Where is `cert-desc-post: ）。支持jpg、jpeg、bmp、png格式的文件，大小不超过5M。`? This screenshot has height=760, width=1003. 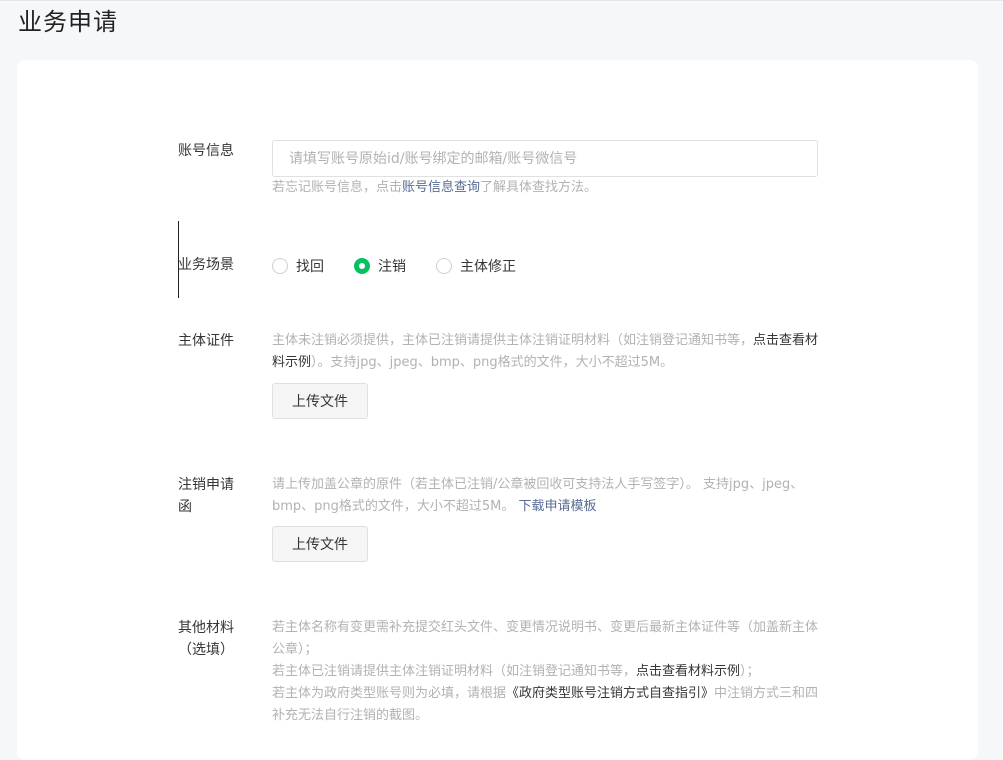
cert-desc-post: ）。支持jpg、jpeg、bmp、png格式的文件，大小不超过5M。 is located at coordinates (492, 362).